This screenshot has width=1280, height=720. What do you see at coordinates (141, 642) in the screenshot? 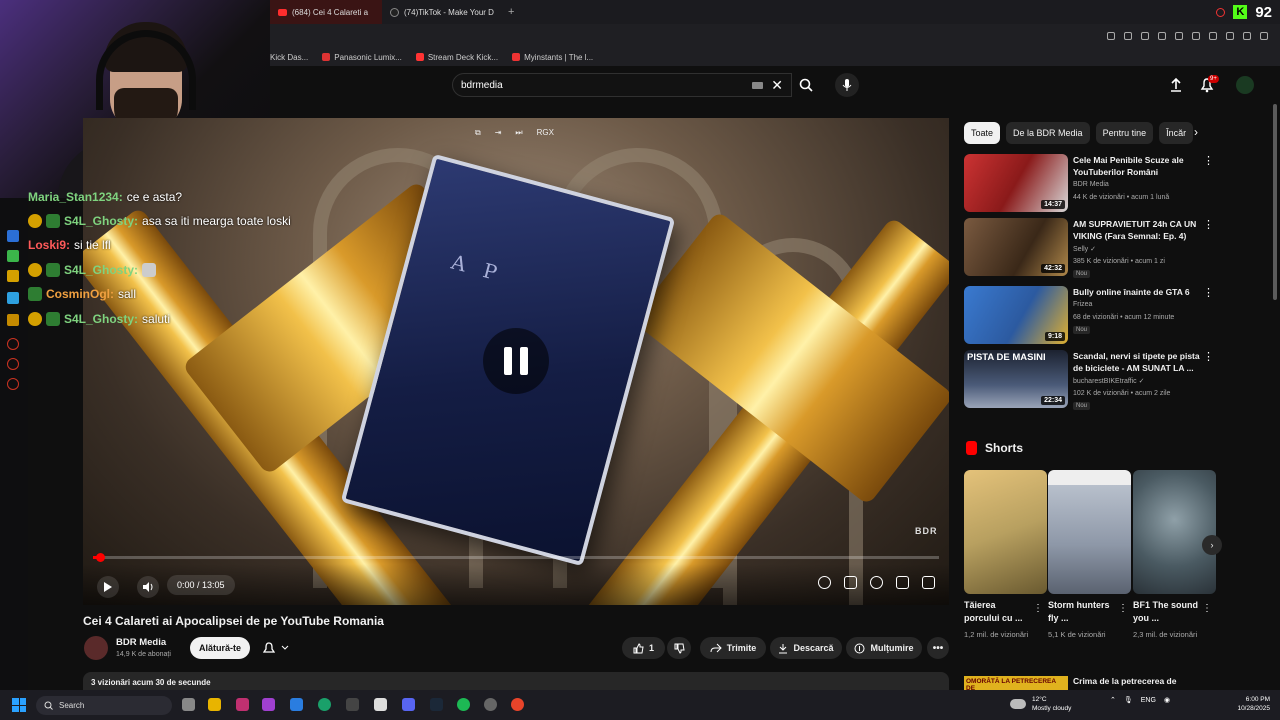
I see `channel-name: BDR Media` at bounding box center [141, 642].